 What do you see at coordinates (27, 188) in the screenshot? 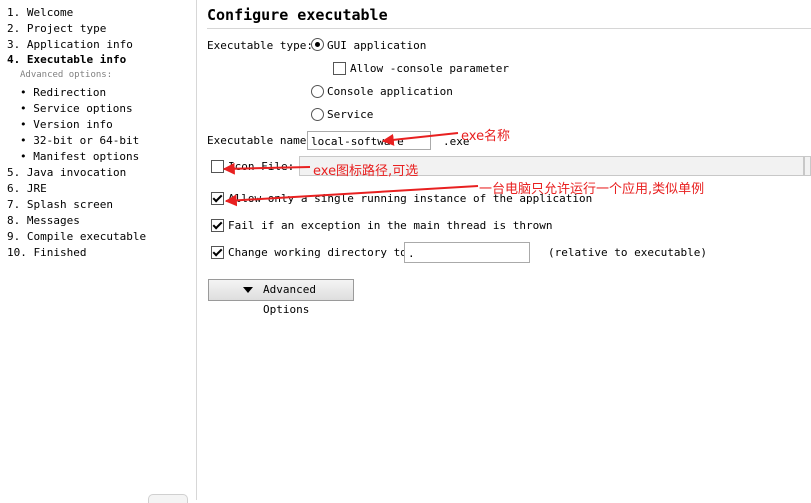
I see `step-jre: 6. JRE` at bounding box center [27, 188].